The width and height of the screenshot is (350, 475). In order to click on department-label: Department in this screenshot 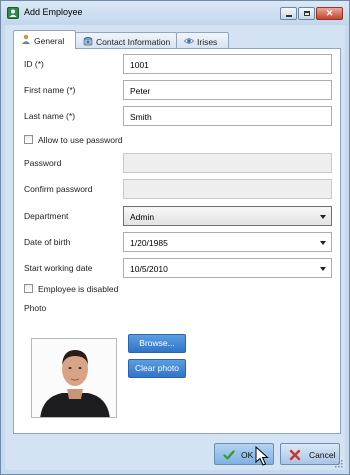, I will do `click(46, 216)`.